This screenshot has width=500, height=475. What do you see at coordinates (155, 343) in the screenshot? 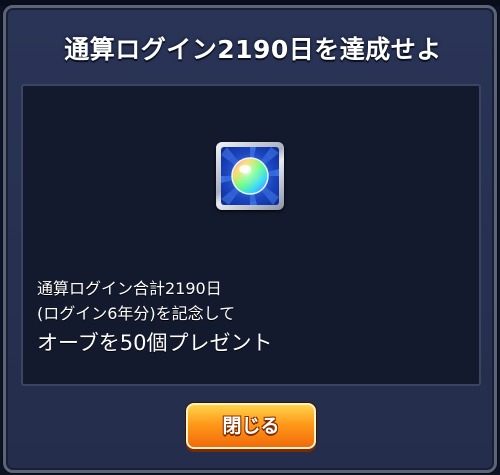
I see `message-line-3: オーブを50個プレゼント` at bounding box center [155, 343].